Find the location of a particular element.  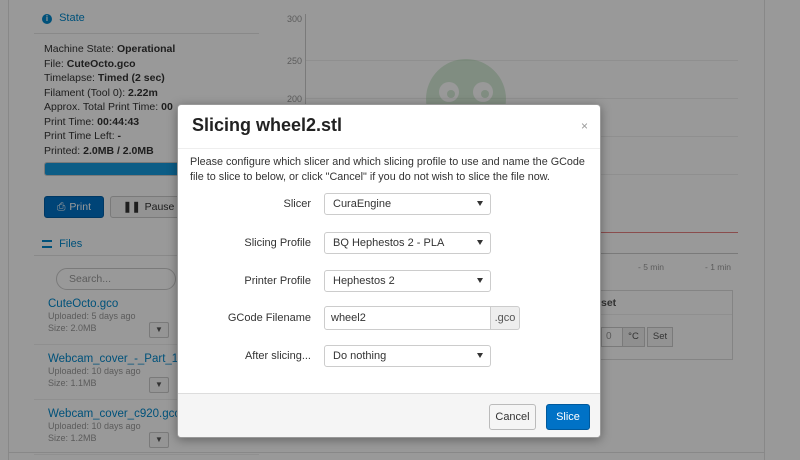

slicing-profile-select: BQ Hephestos 2 - PLA is located at coordinates (407, 243).